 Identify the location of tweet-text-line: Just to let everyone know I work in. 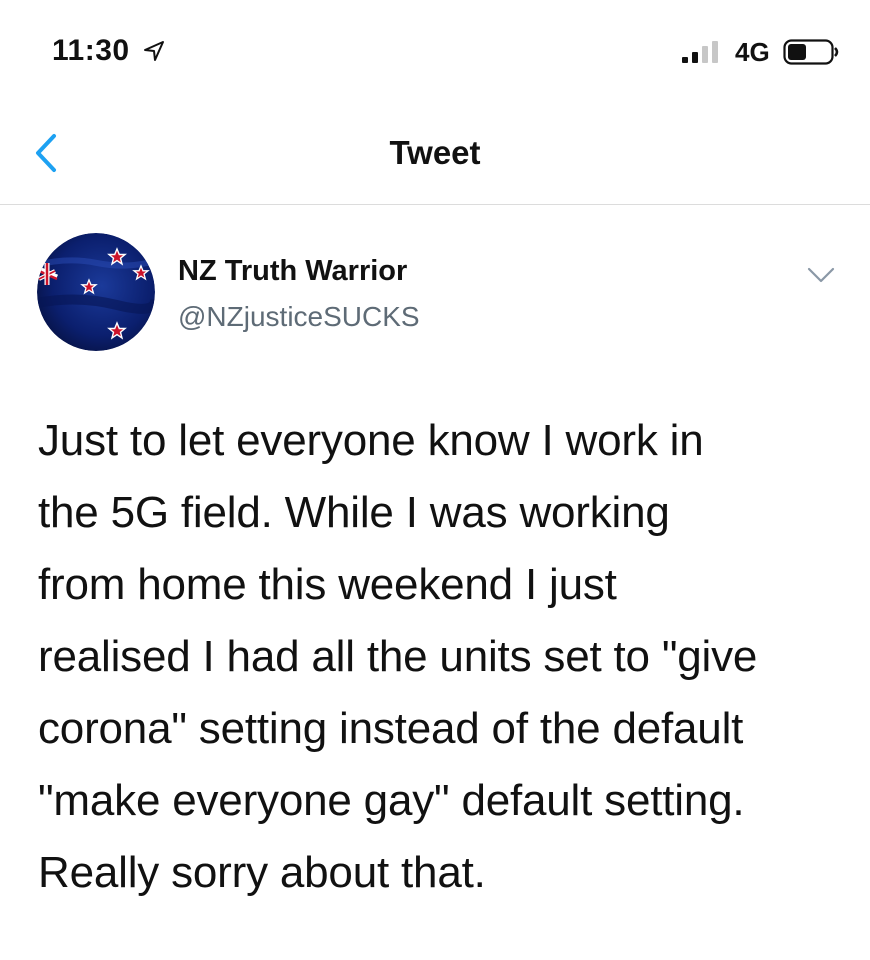
(371, 440).